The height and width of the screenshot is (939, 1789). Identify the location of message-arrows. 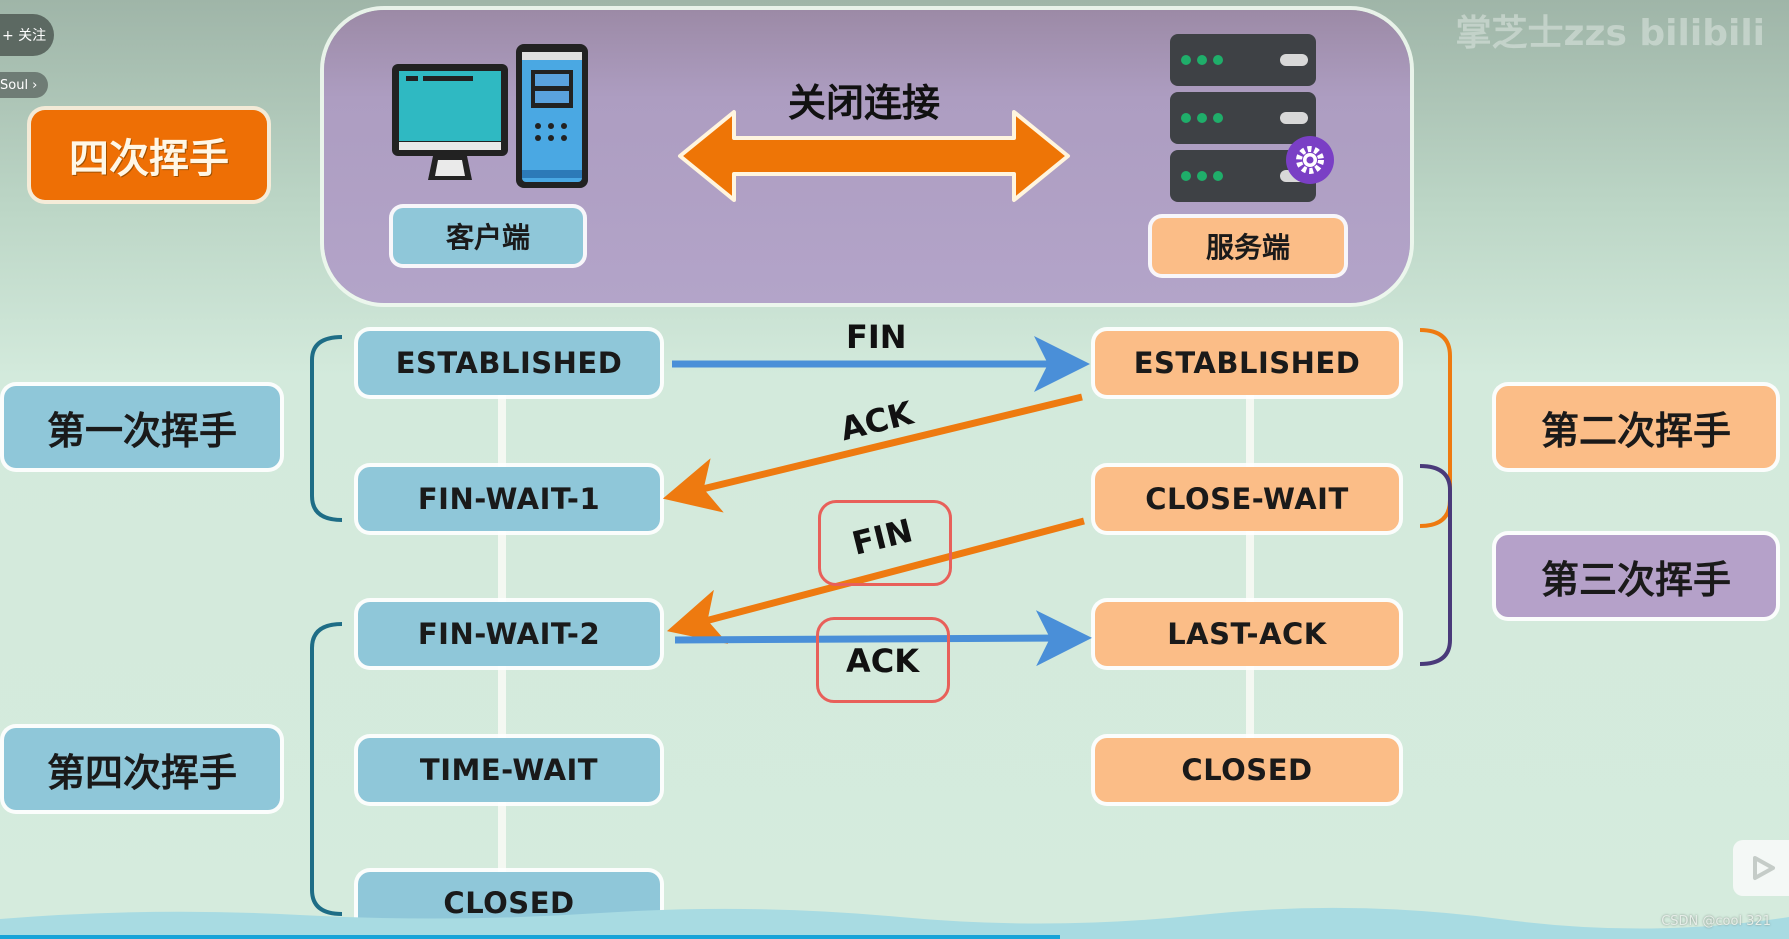
(877, 501).